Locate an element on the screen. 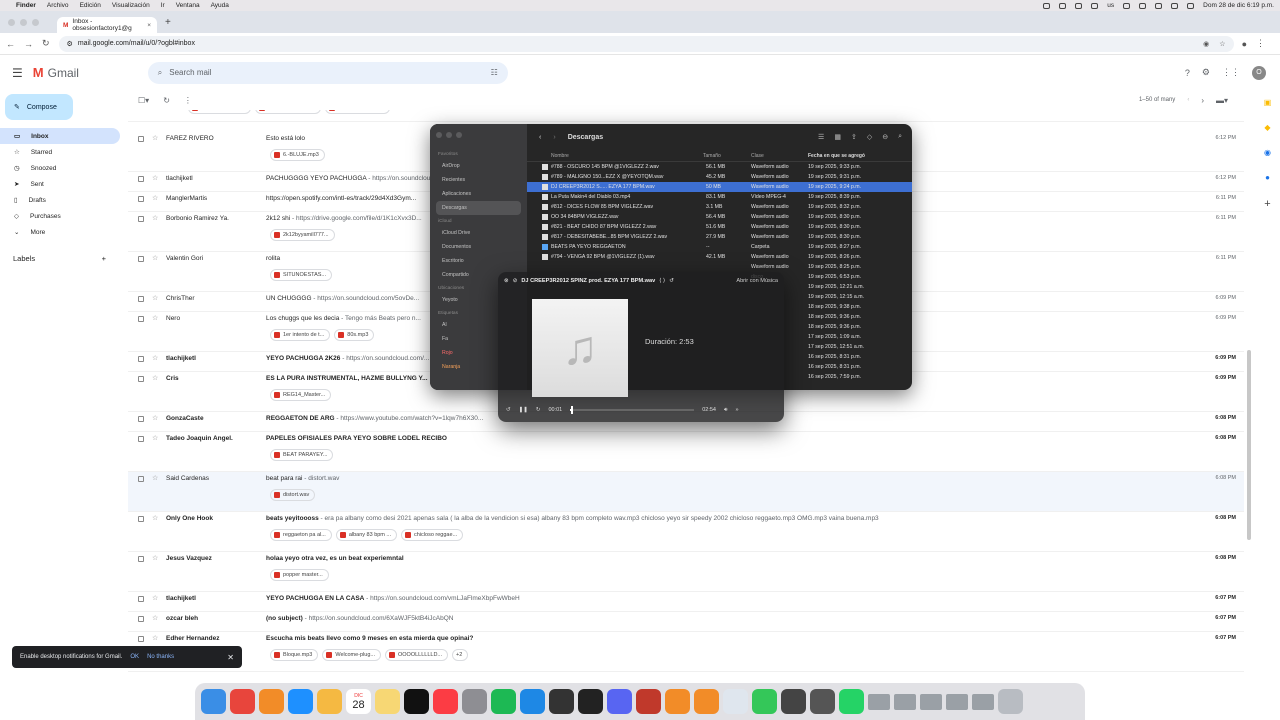  pro-tools-icon is located at coordinates (822, 701).